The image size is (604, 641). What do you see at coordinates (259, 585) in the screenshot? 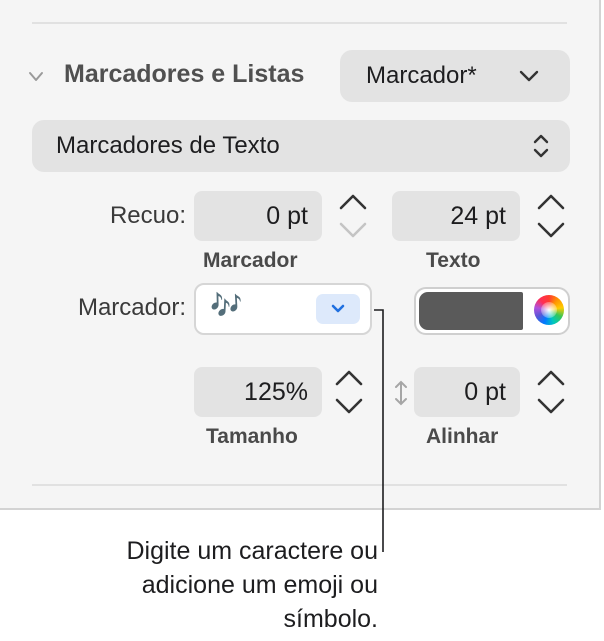
I see `callout-line-2: adicione um emoji ou` at bounding box center [259, 585].